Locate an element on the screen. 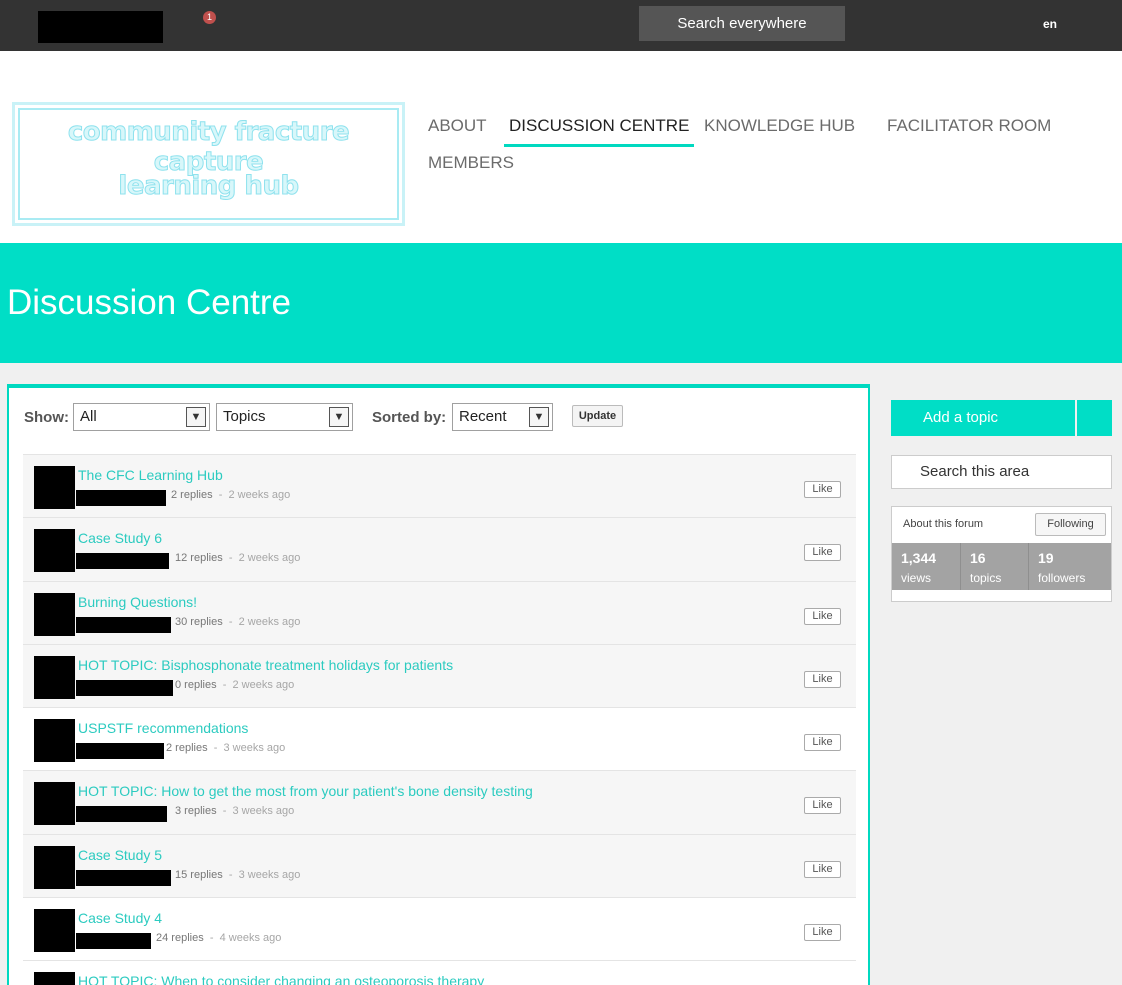 The image size is (1122, 985). stat-views: 1,344 views is located at coordinates (926, 566).